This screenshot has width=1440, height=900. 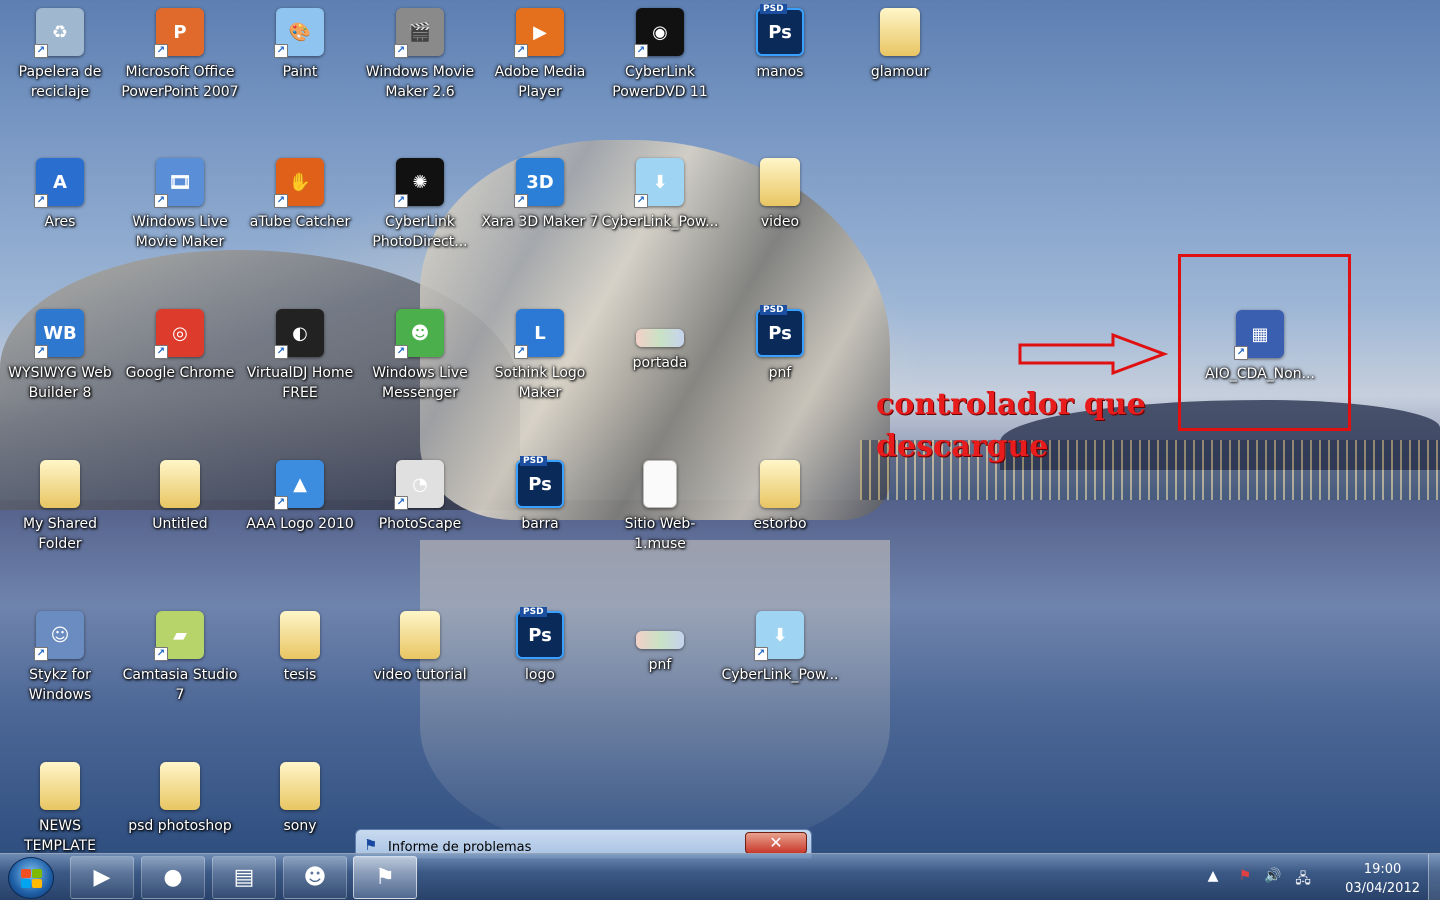 I want to click on desktop-icon-label: Sitio Web-1.muse, so click(x=660, y=534).